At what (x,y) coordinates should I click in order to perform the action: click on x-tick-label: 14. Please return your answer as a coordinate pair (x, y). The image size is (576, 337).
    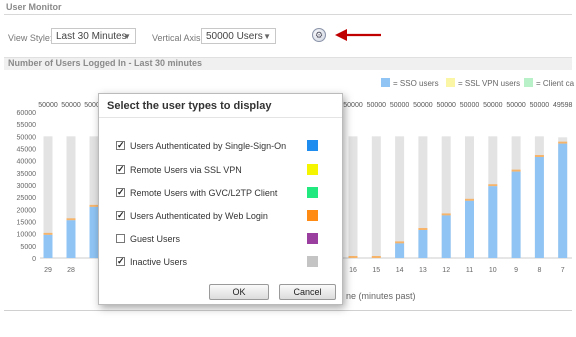
    Looking at the image, I should click on (400, 270).